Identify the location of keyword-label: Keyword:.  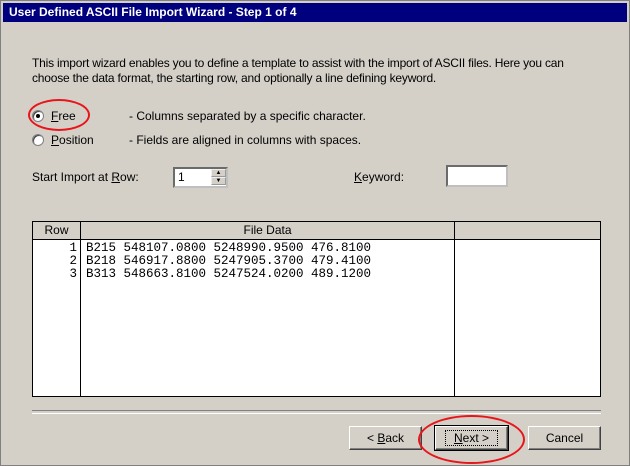
(379, 177).